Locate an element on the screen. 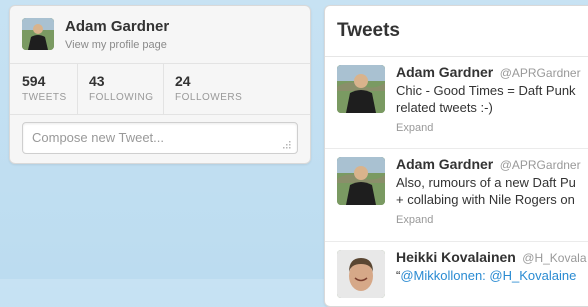 The image size is (588, 307). profile-avatar is located at coordinates (38, 34).